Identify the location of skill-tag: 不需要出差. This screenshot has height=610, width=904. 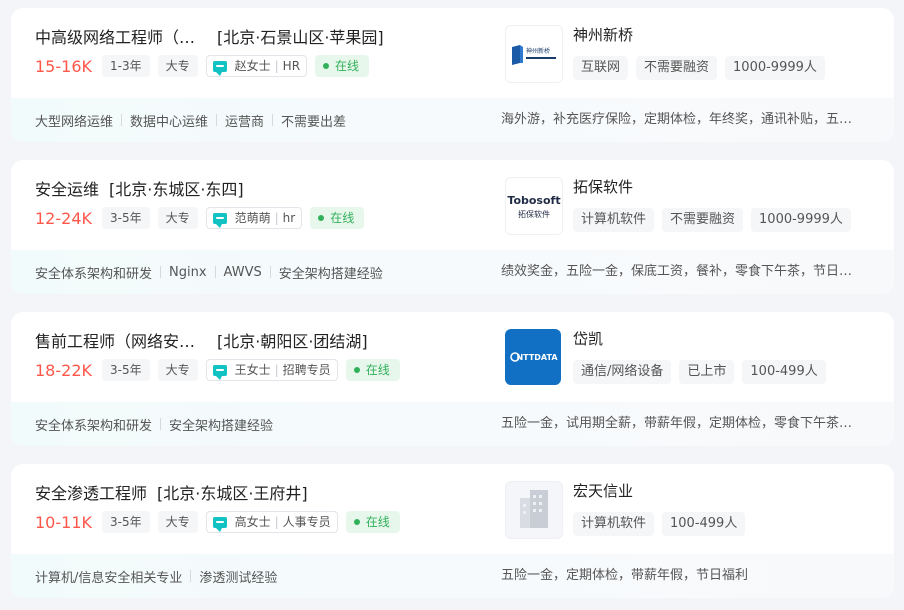
(314, 122).